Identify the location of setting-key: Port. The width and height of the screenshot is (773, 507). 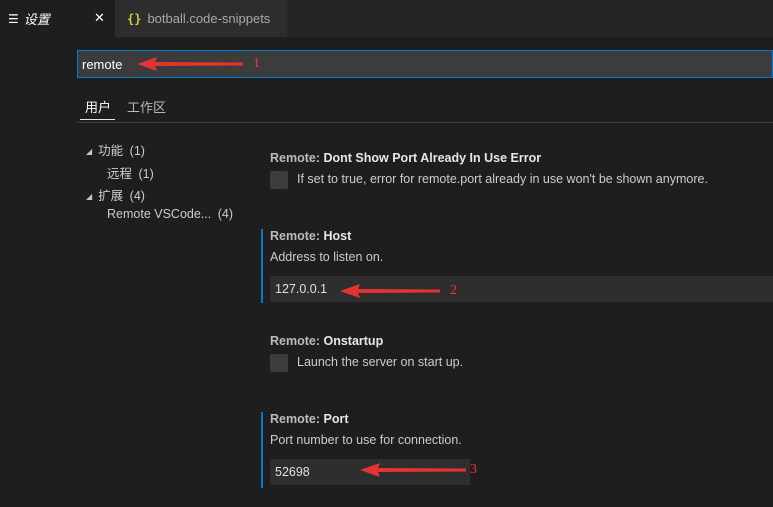
(336, 419).